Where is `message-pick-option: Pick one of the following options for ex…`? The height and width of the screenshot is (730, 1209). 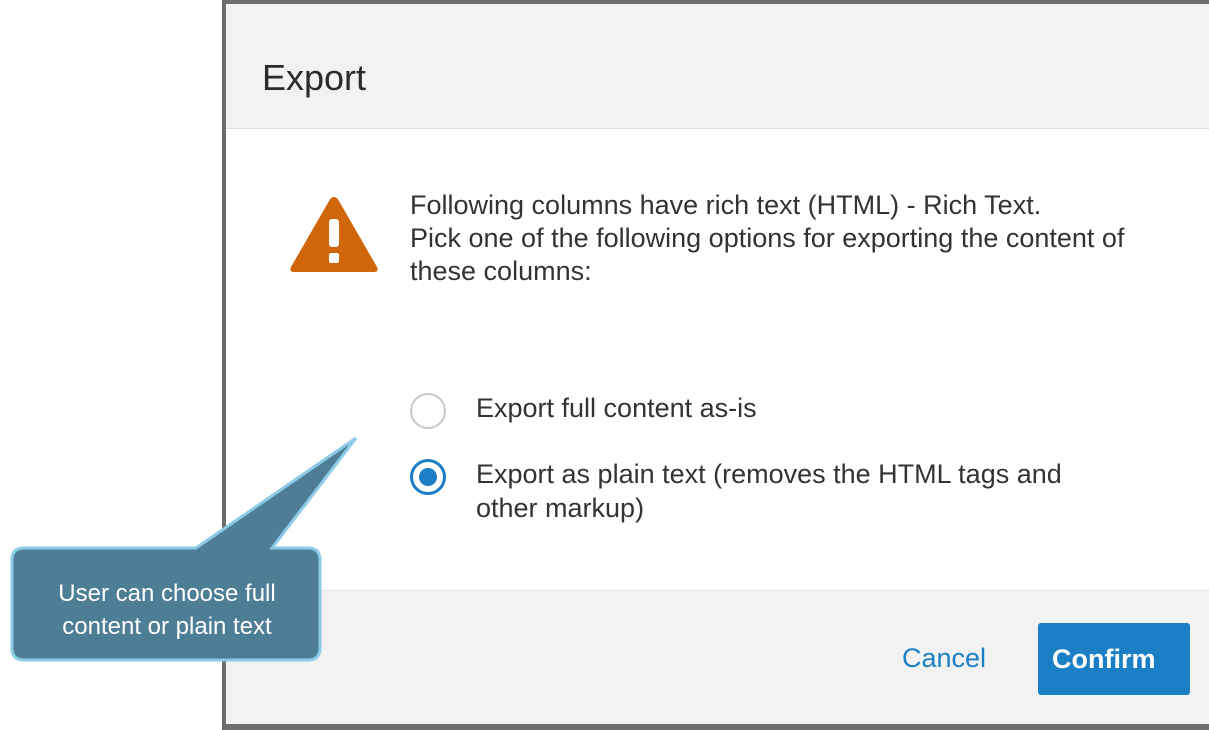
message-pick-option: Pick one of the following options for ex… is located at coordinates (767, 254).